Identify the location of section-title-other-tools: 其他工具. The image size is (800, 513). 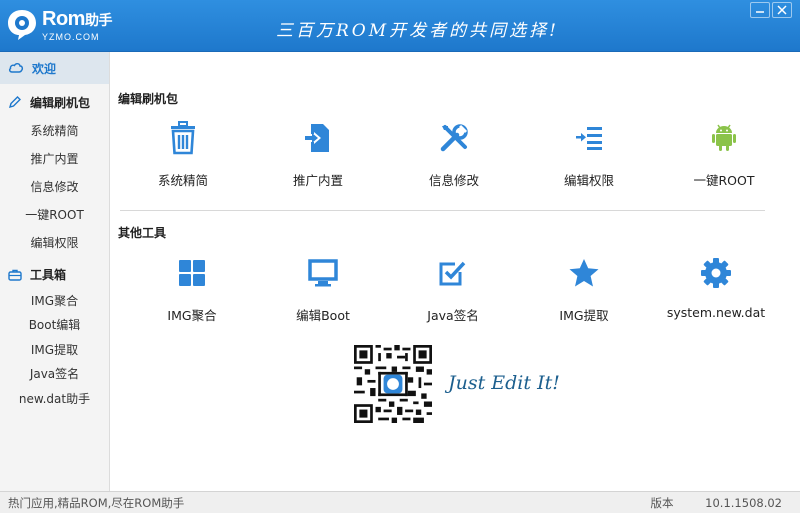
(142, 233).